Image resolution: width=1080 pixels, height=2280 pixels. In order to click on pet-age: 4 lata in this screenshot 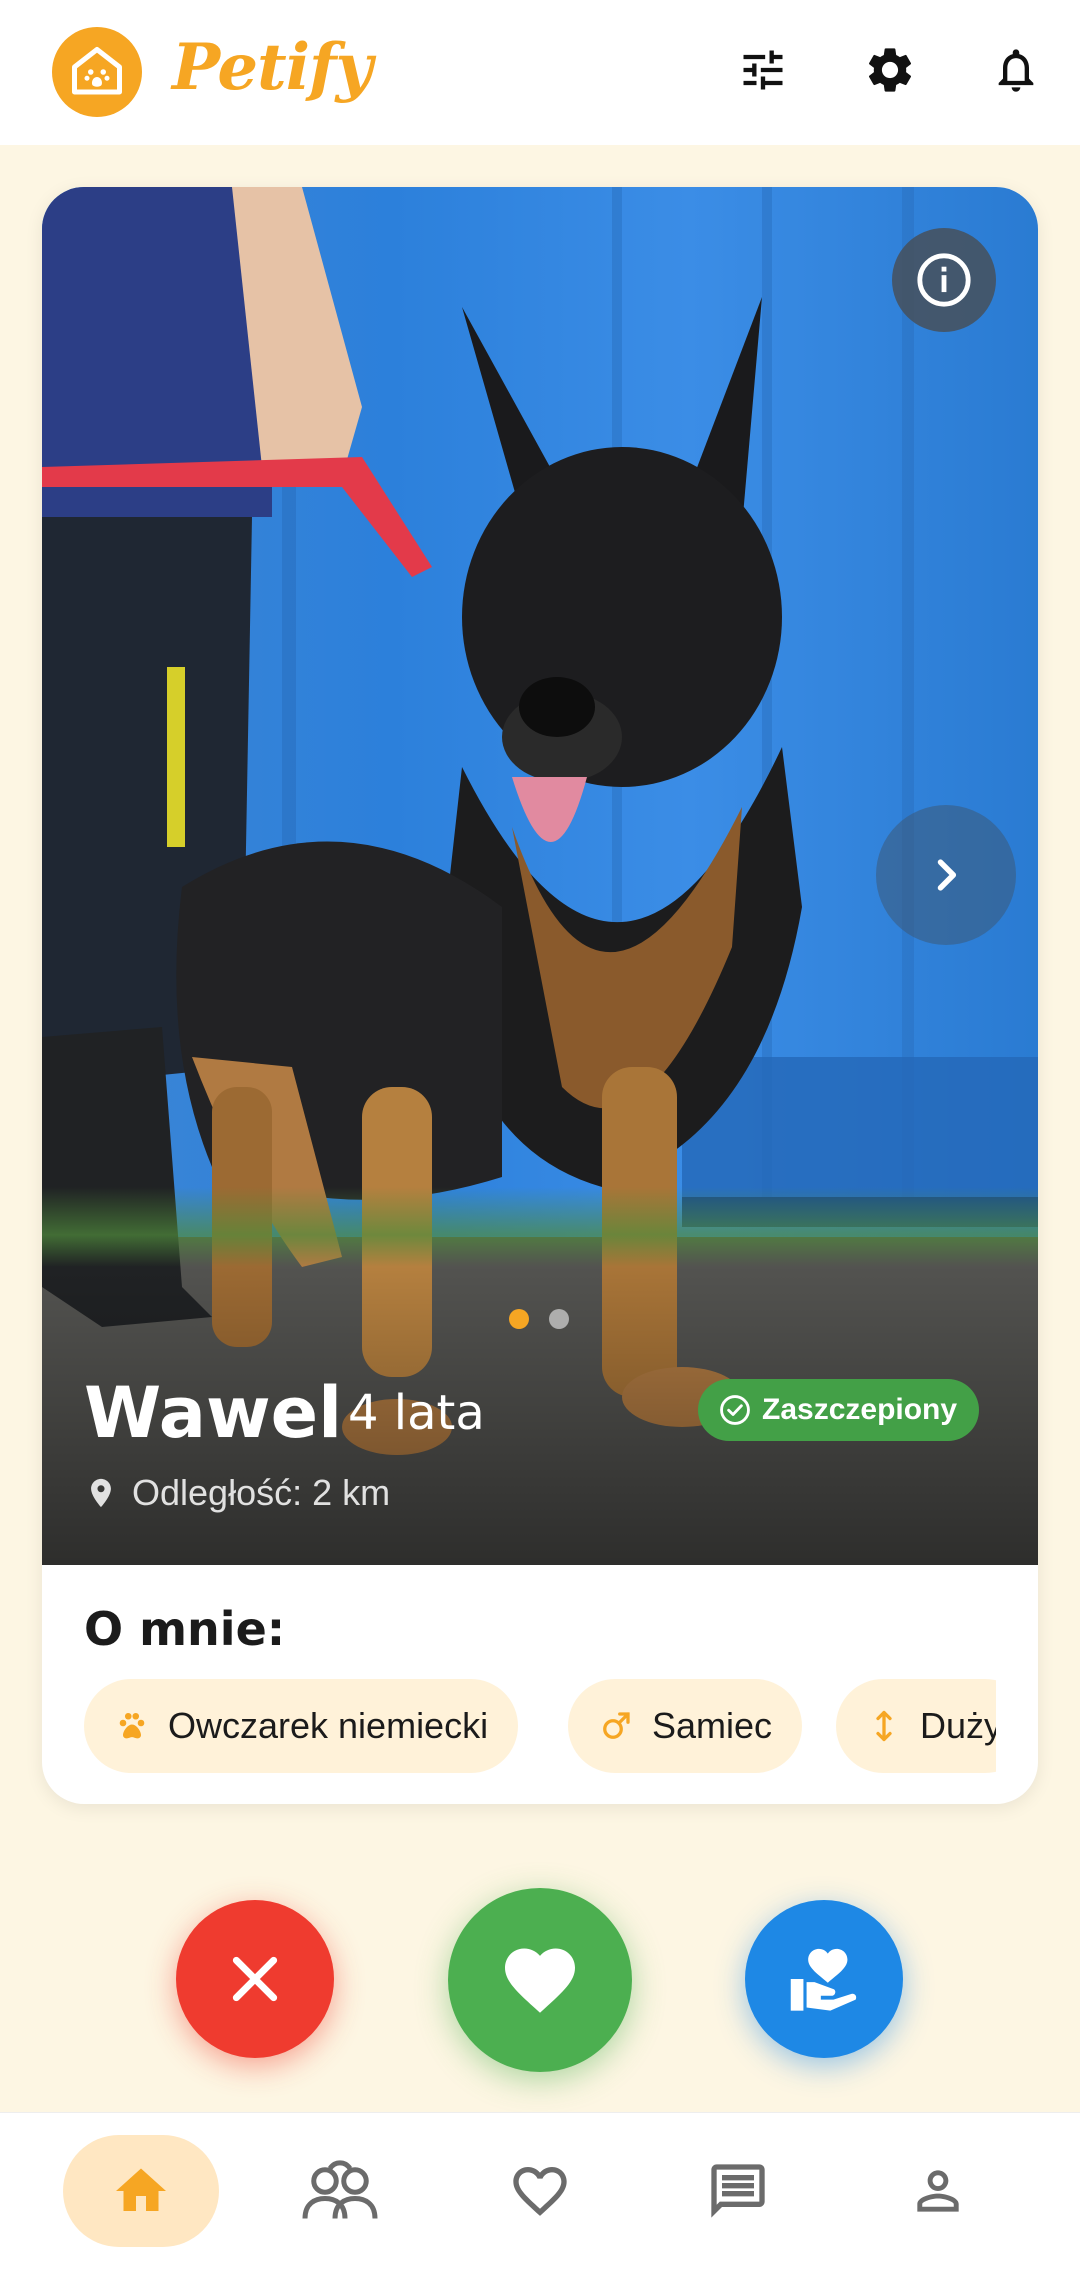, I will do `click(416, 1413)`.